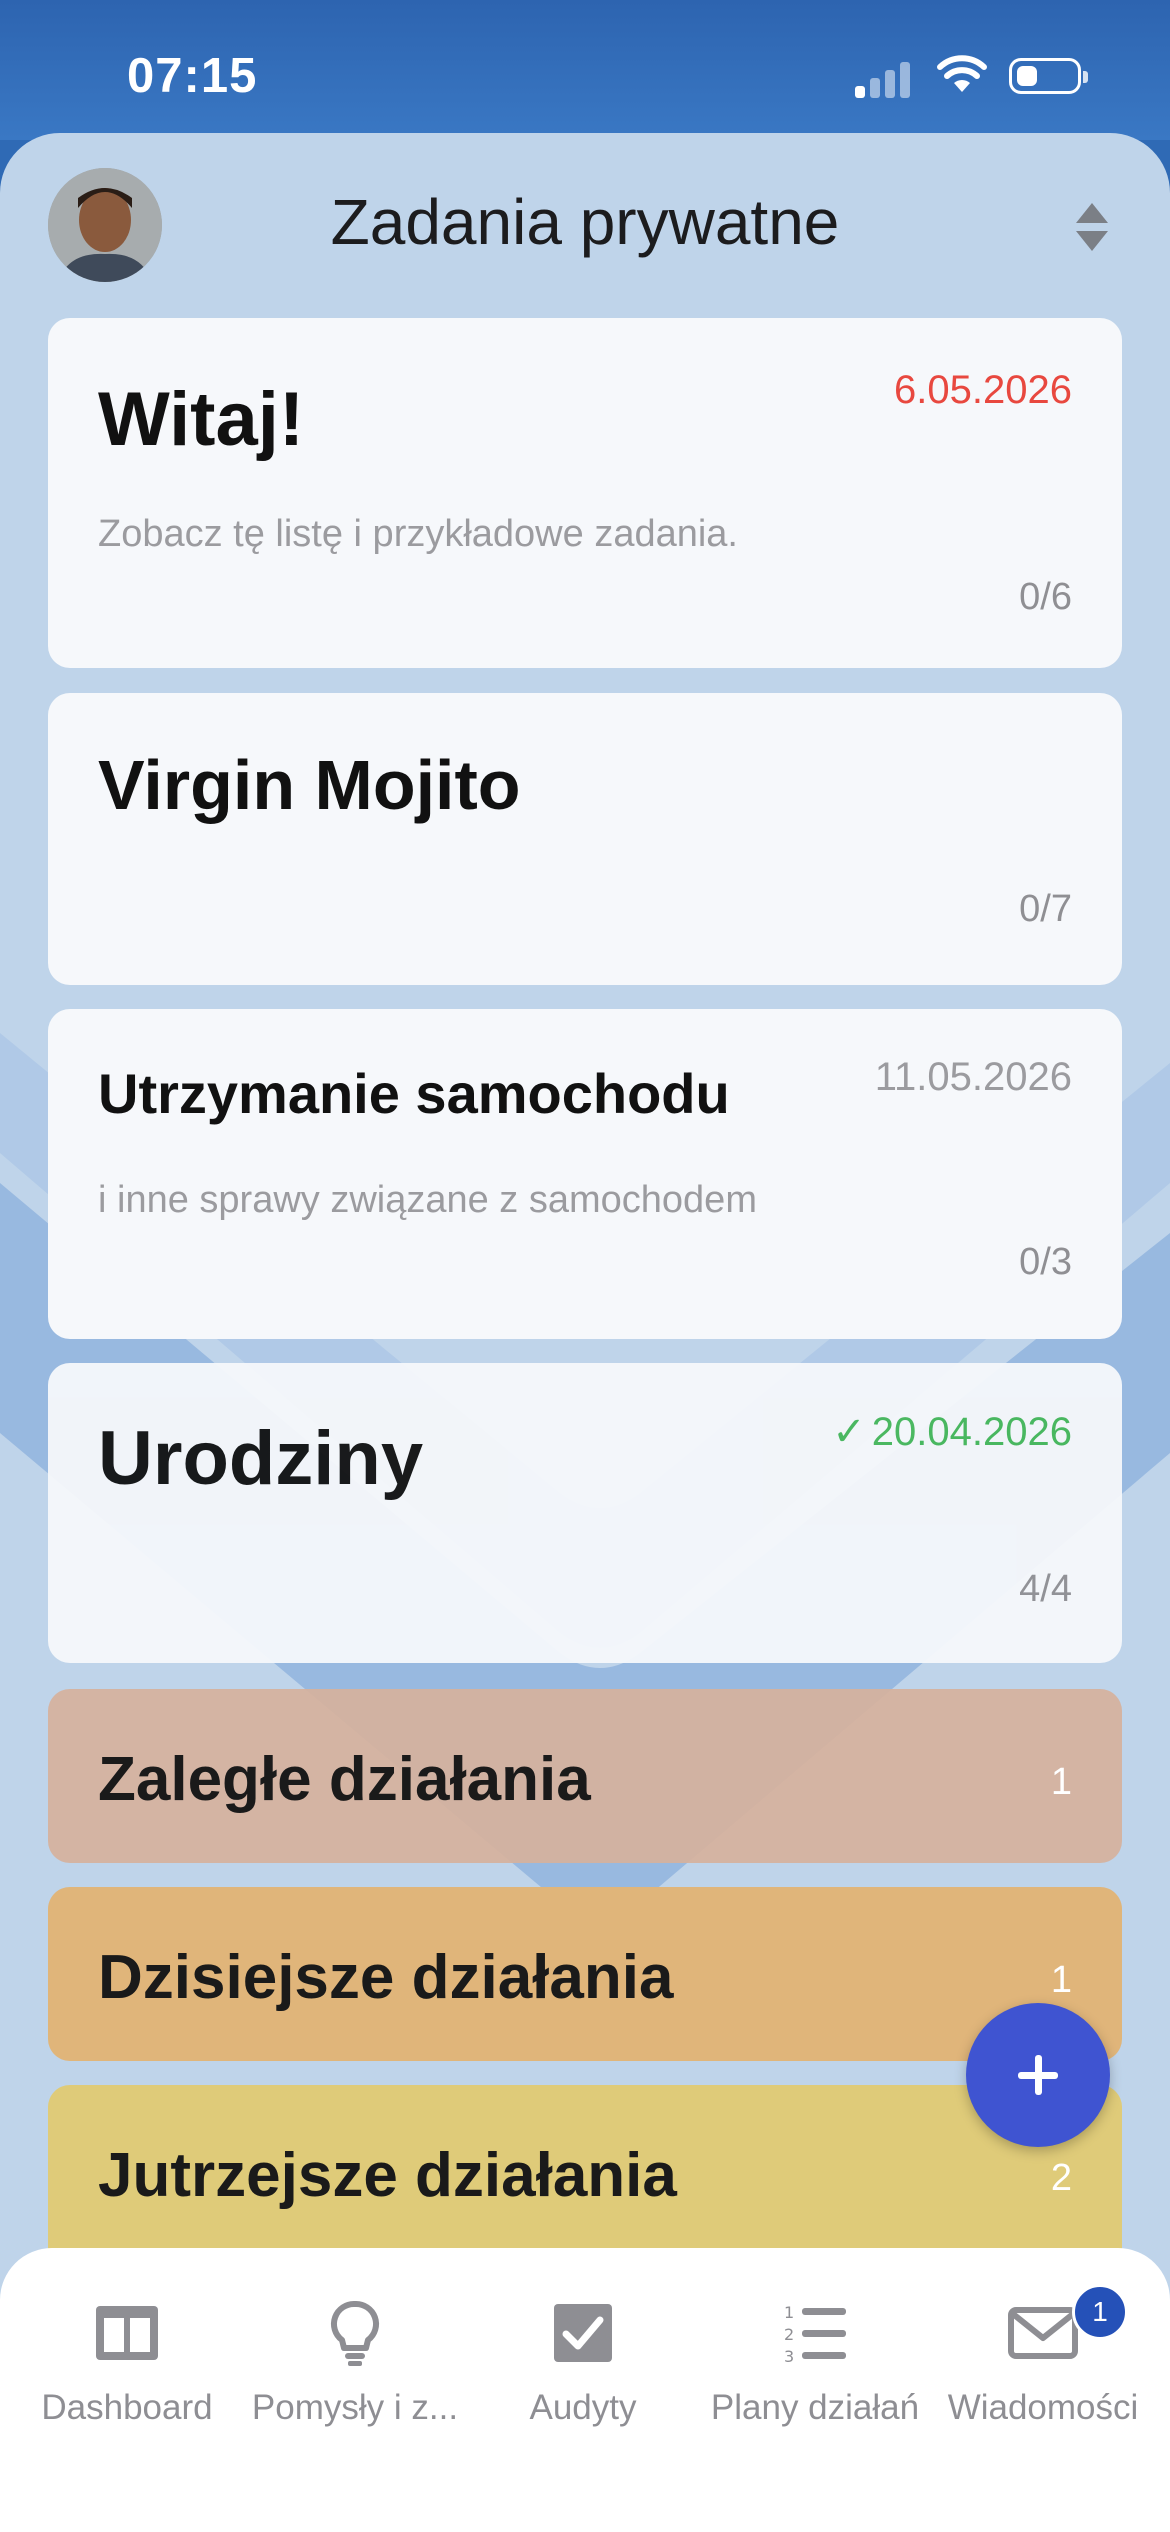 This screenshot has height=2532, width=1170. What do you see at coordinates (1100, 2312) in the screenshot?
I see `messages-badge: 1` at bounding box center [1100, 2312].